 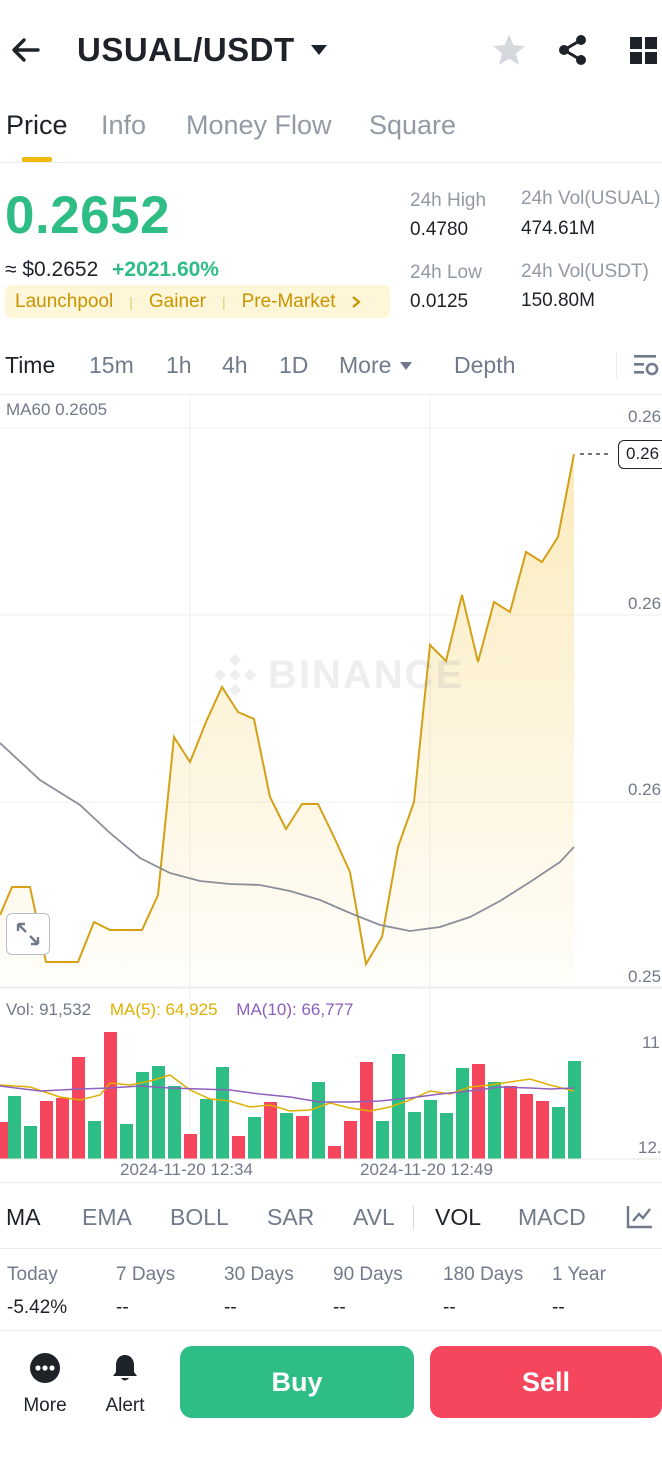 I want to click on tab-square: Square, so click(x=412, y=125).